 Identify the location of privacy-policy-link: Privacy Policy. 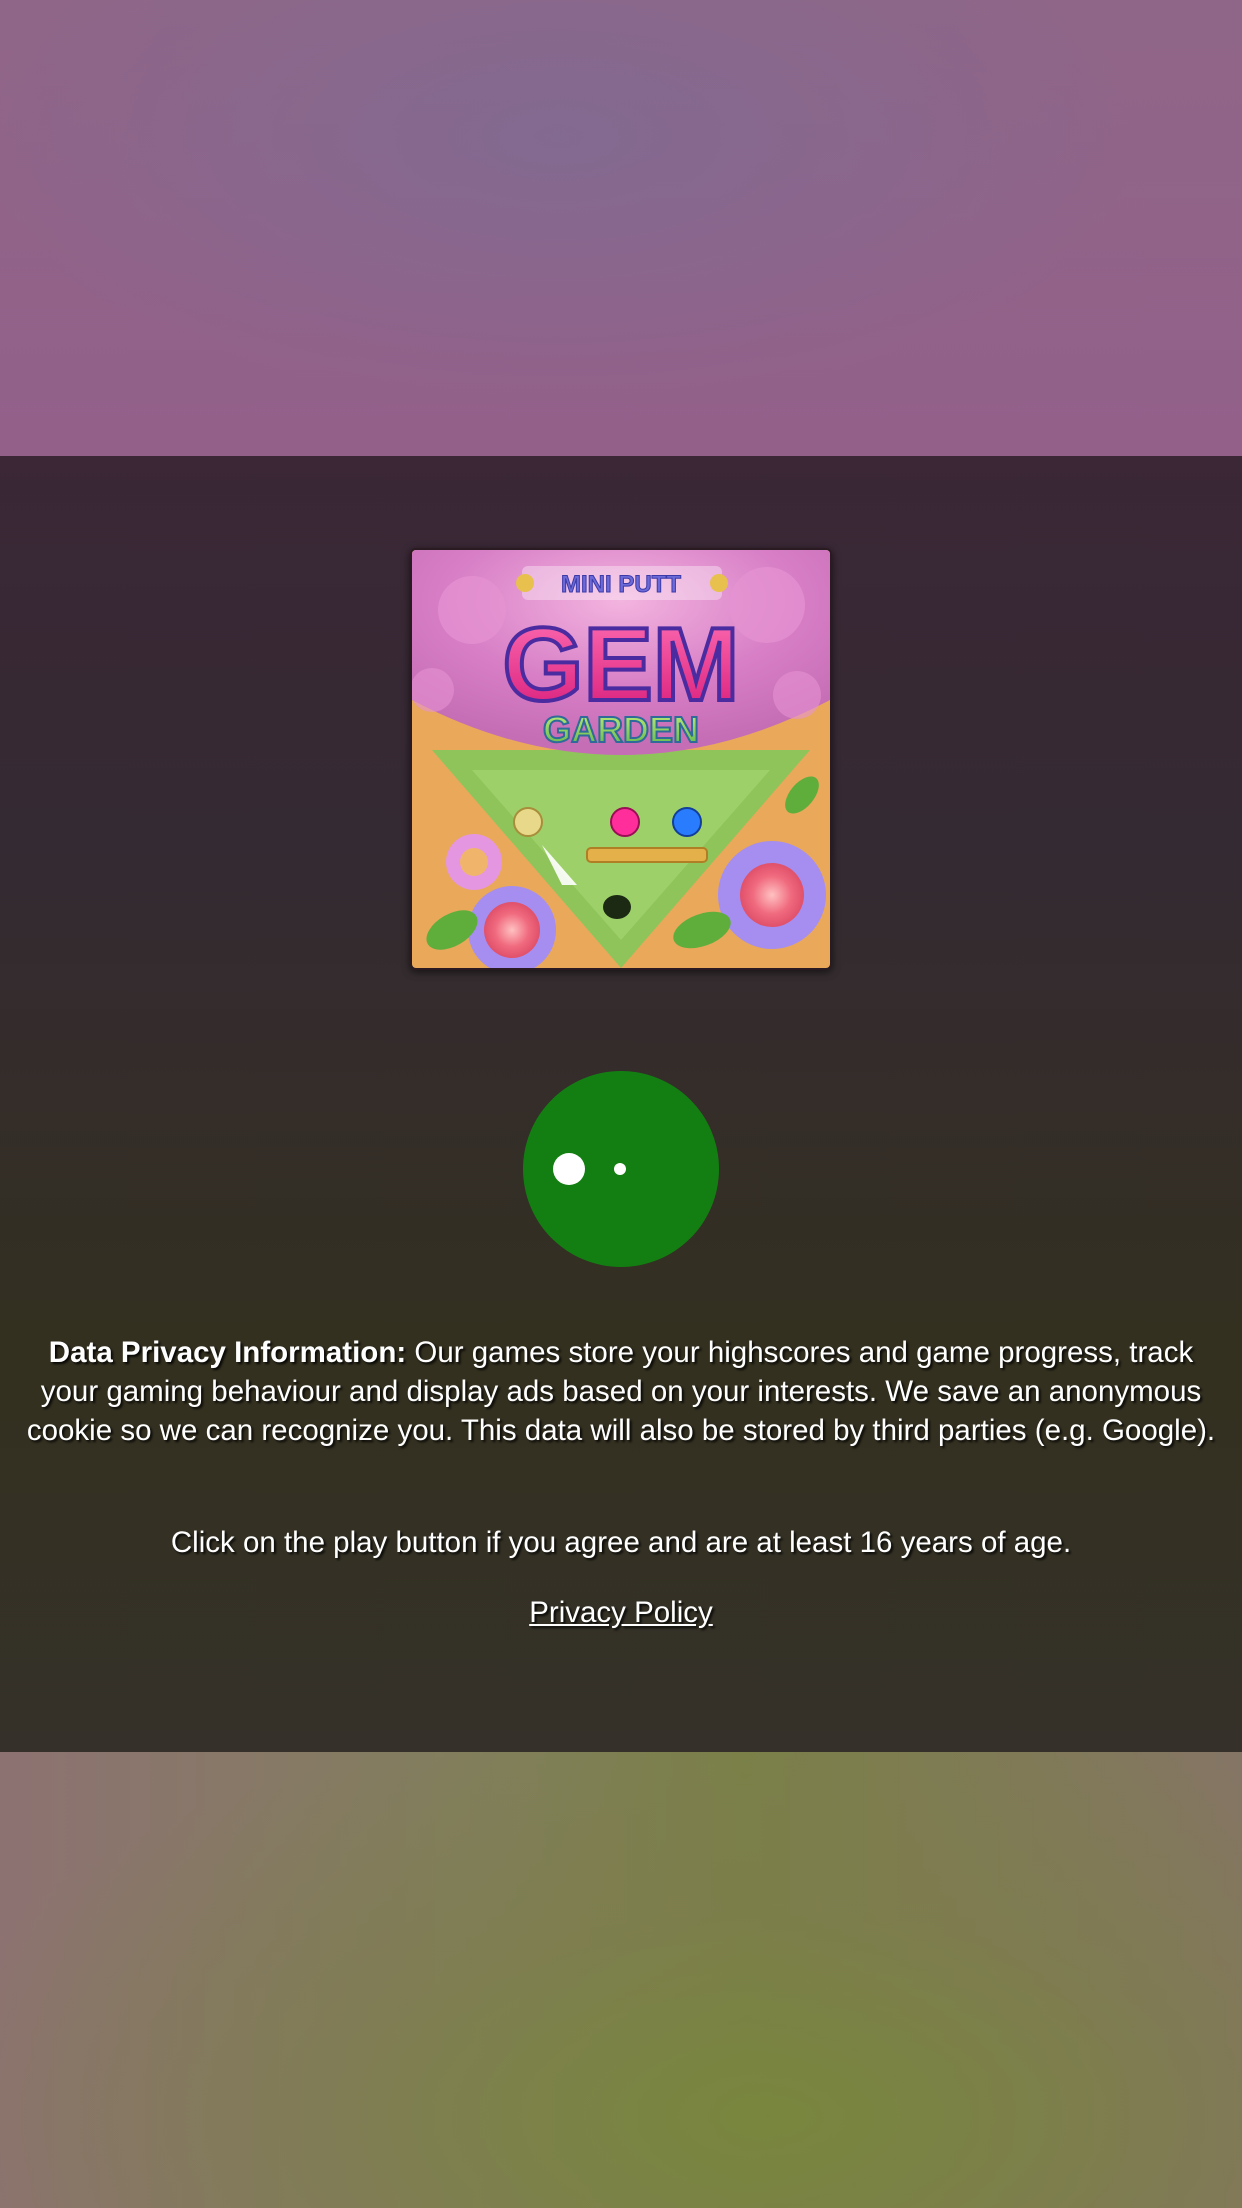
(621, 1612).